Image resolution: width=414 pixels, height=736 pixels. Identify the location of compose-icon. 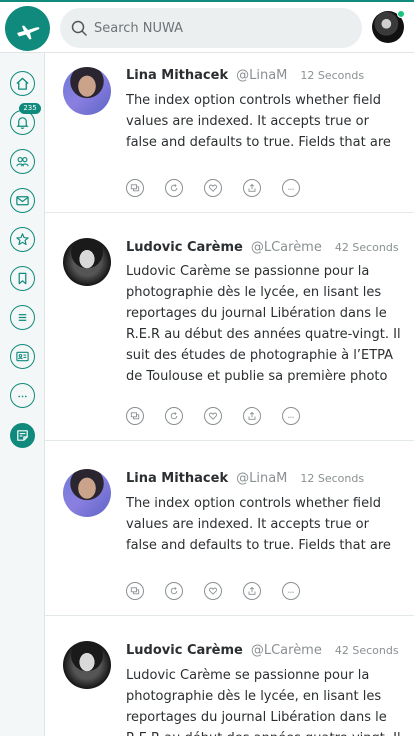
(22, 435).